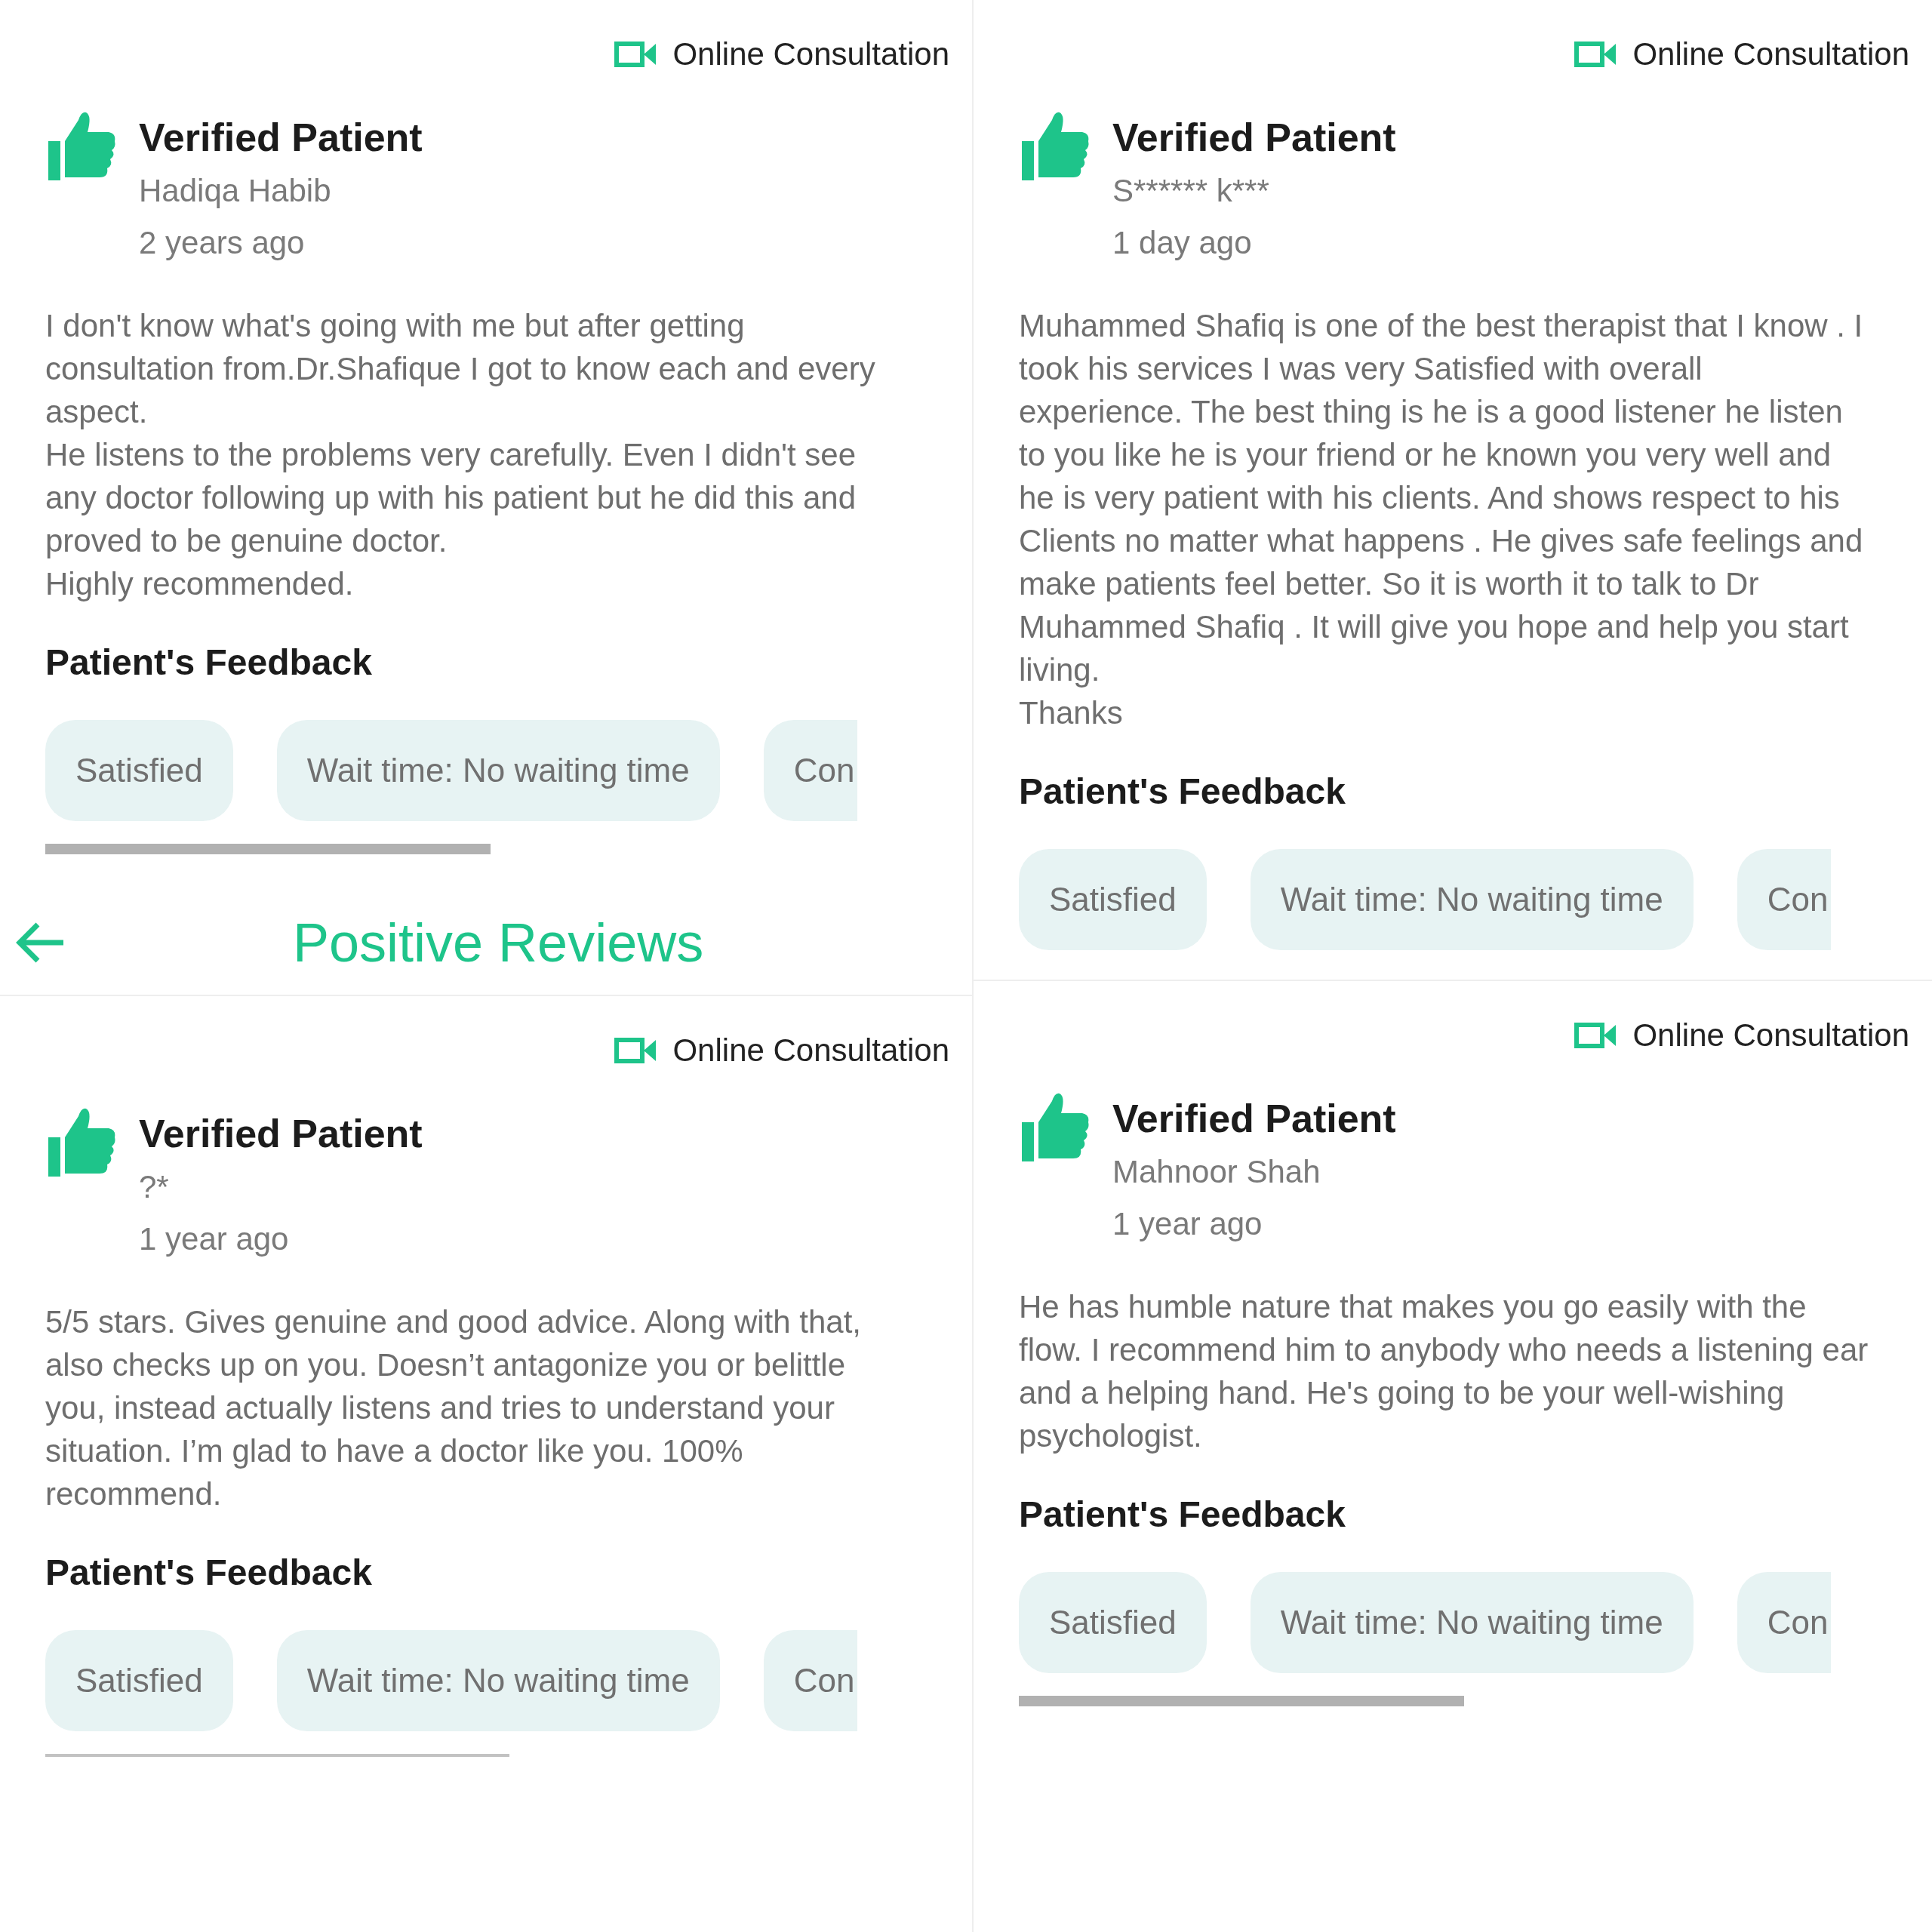  Describe the element at coordinates (1441, 519) in the screenshot. I see `review-text: Muhammed Shafiq is one of the best therapist that I know . I took his services I was very Satisfied with overall experience. The best thing is he is a good listener he listen to you like he is your friend or he known you very well and he is very patient with his clients. And shows respect to his Clients no matter what happens . He gives safe feelings and make patients feel better. So it is worth it to talk to Dr Muhammed Shafiq . It will give you hope and help you start living. Thanks` at that location.